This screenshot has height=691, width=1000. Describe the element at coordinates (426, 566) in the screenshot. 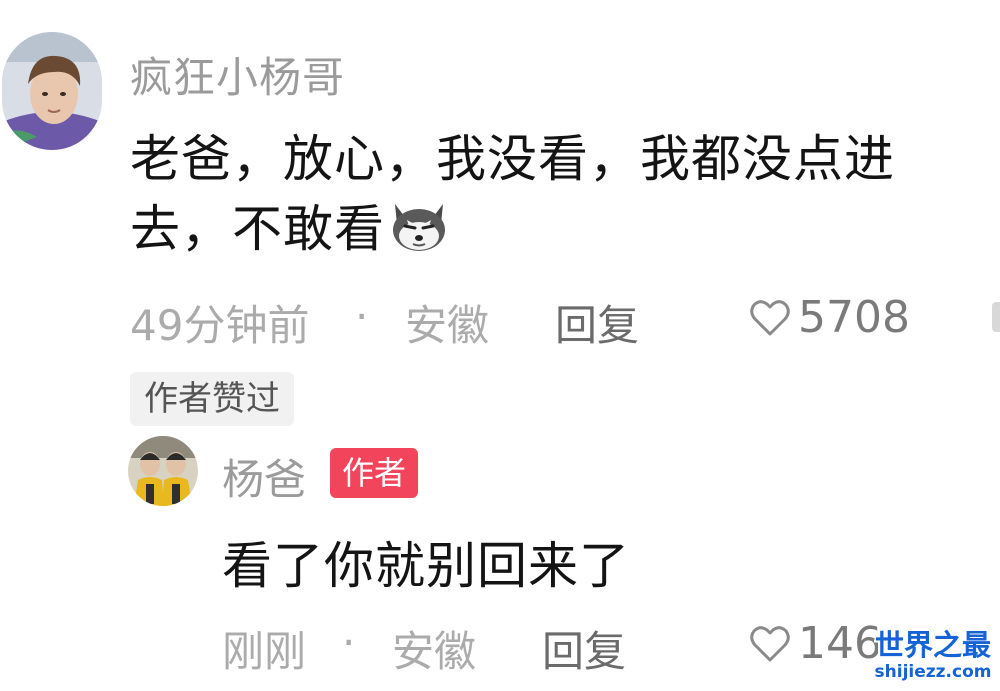

I see `reply-text: 看了你就别回来了` at that location.